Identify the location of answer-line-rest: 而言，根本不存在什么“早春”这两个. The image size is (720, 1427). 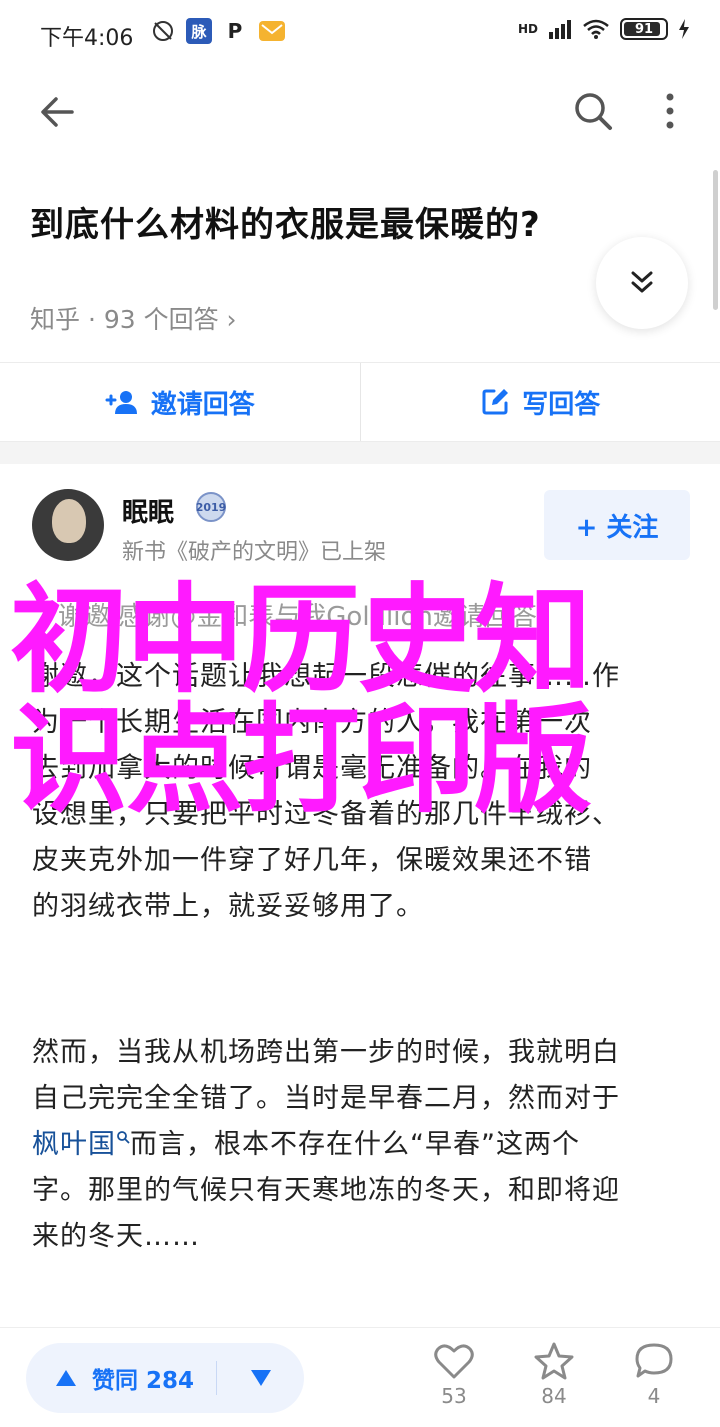
(355, 1144).